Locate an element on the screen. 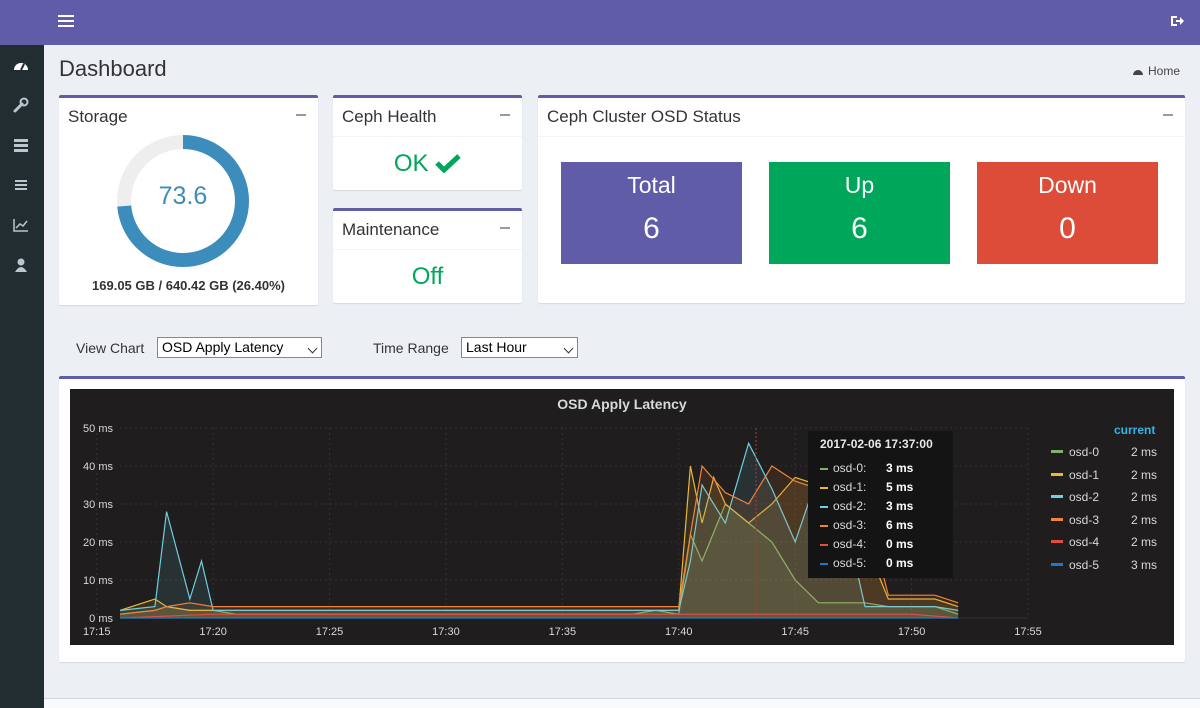  maintenance-title: Maintenance is located at coordinates (391, 229).